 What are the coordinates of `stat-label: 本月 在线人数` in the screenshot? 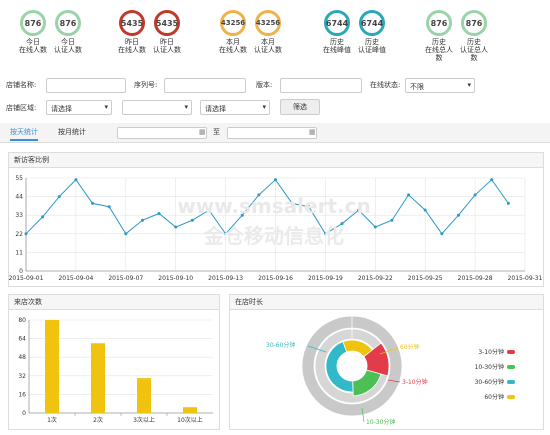 It's located at (233, 46).